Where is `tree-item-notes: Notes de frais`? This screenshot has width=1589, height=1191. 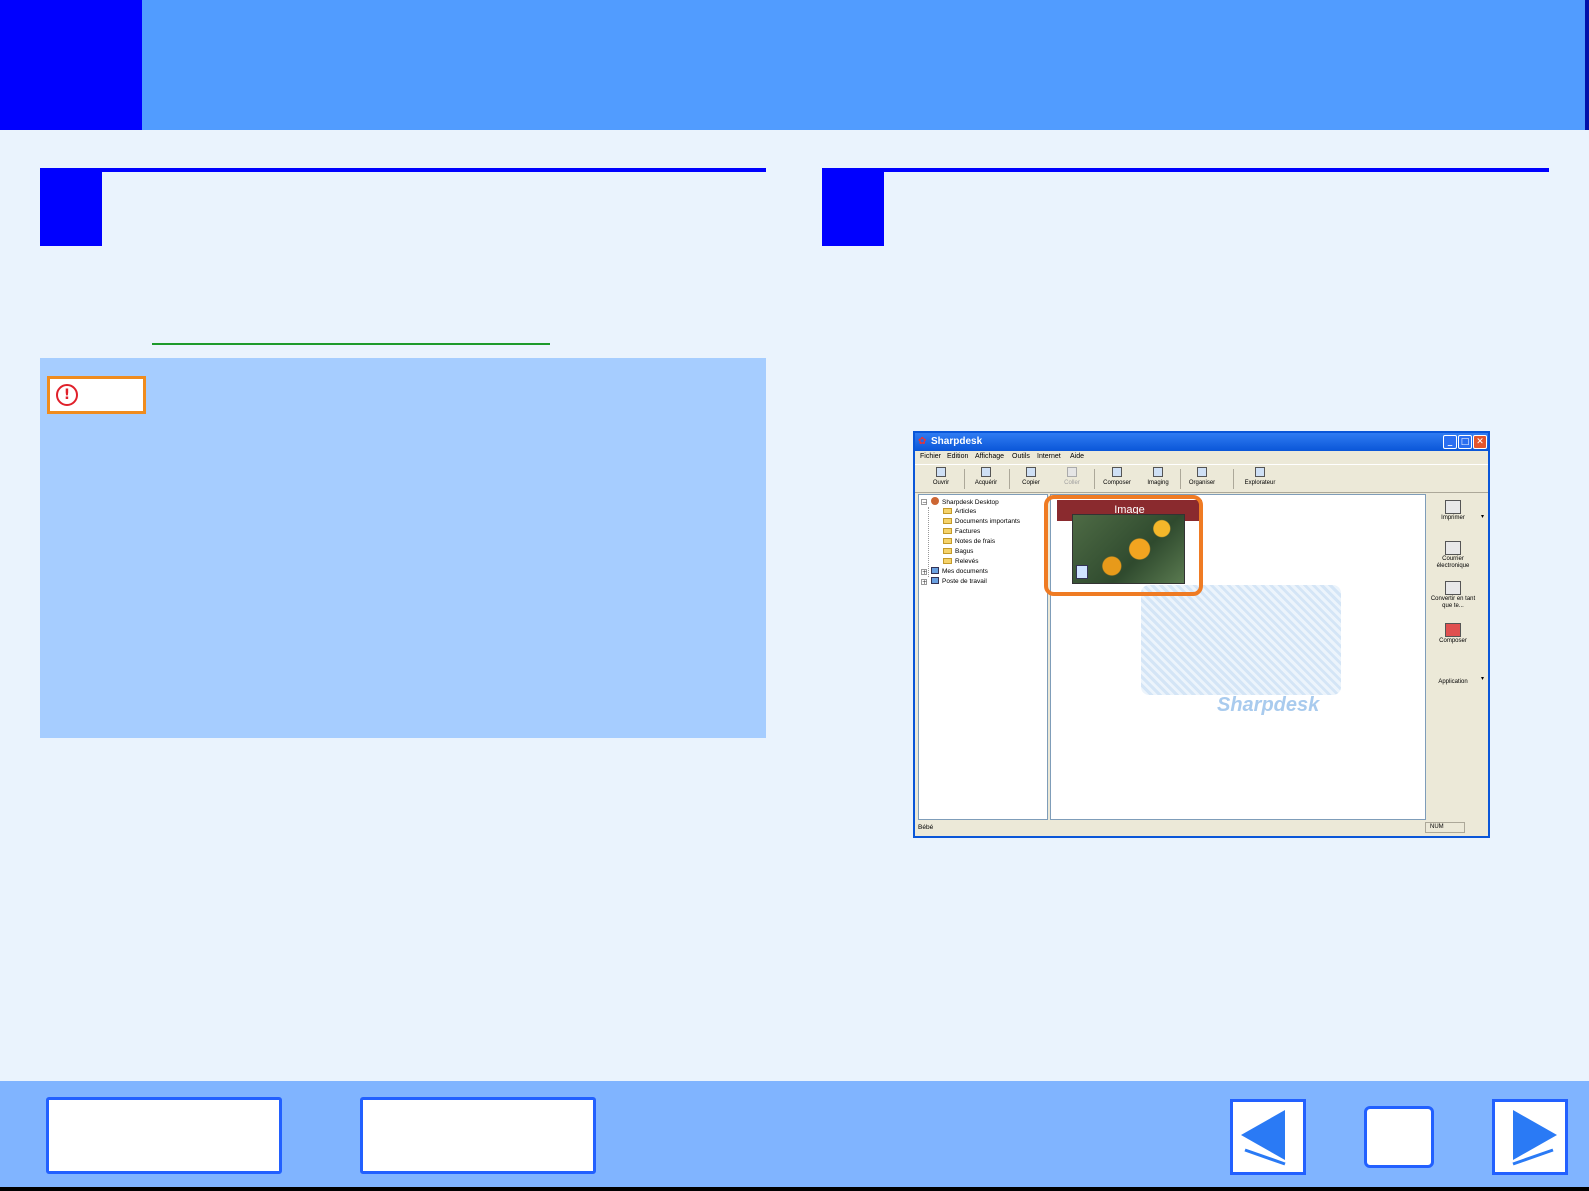
tree-item-notes: Notes de frais is located at coordinates (969, 542).